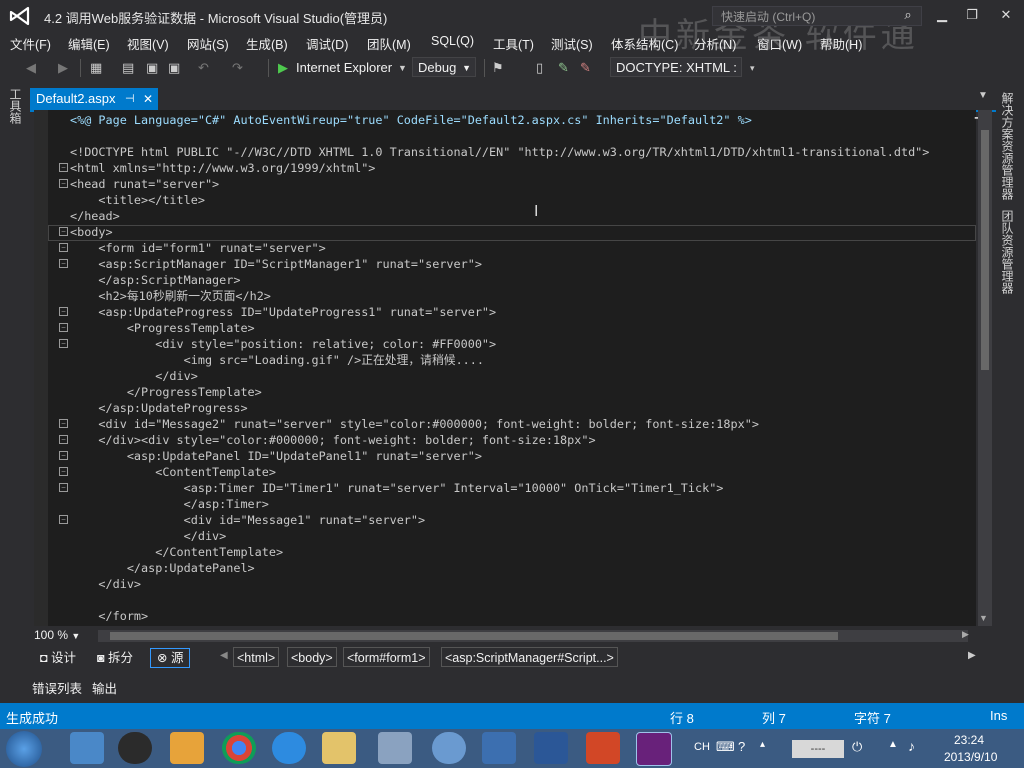 This screenshot has height=768, width=1024. What do you see at coordinates (972, 15) in the screenshot?
I see `restore-button: ❐` at bounding box center [972, 15].